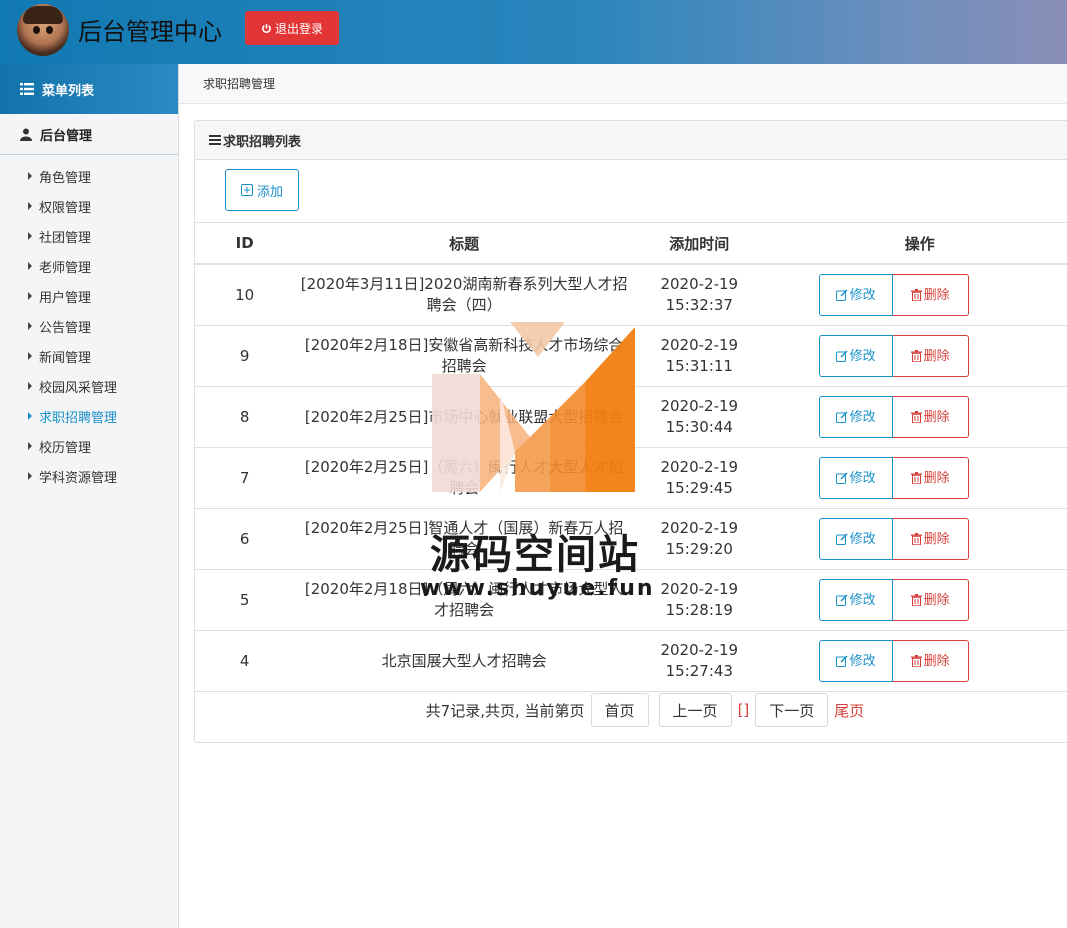 The width and height of the screenshot is (1067, 928). I want to click on sidebar-item-label: 校园风采管理, so click(78, 388).